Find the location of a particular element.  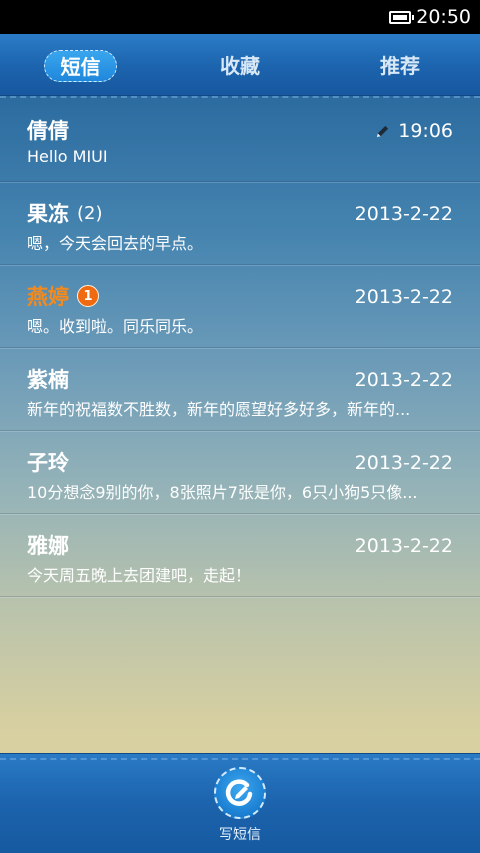

draft-pencil-icon is located at coordinates (383, 131).